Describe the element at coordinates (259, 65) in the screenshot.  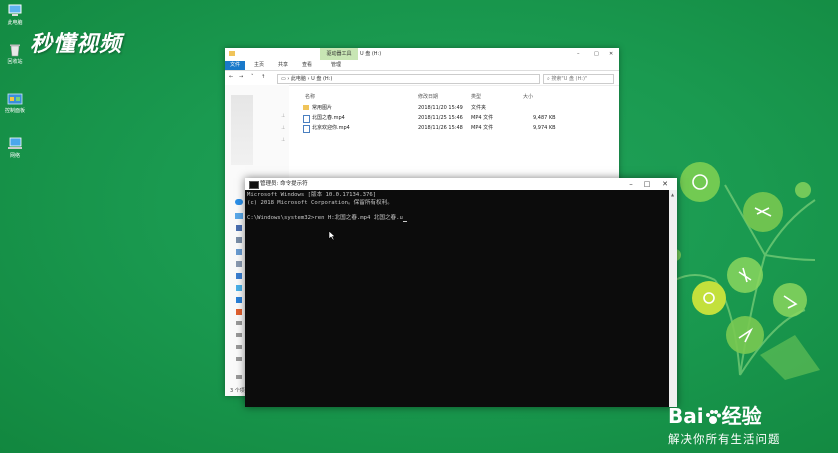
I see `tab-home: 主页` at that location.